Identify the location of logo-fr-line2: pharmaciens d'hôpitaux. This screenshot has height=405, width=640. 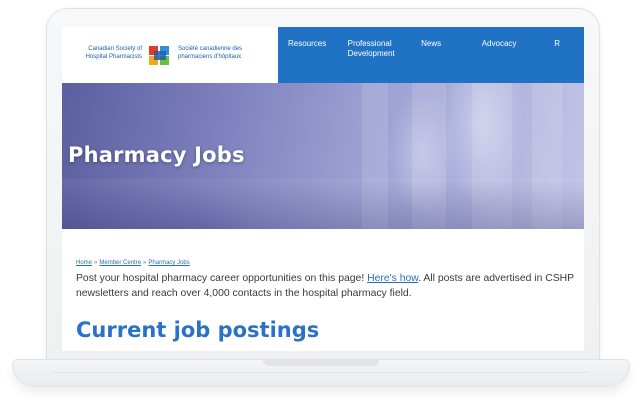
(210, 56).